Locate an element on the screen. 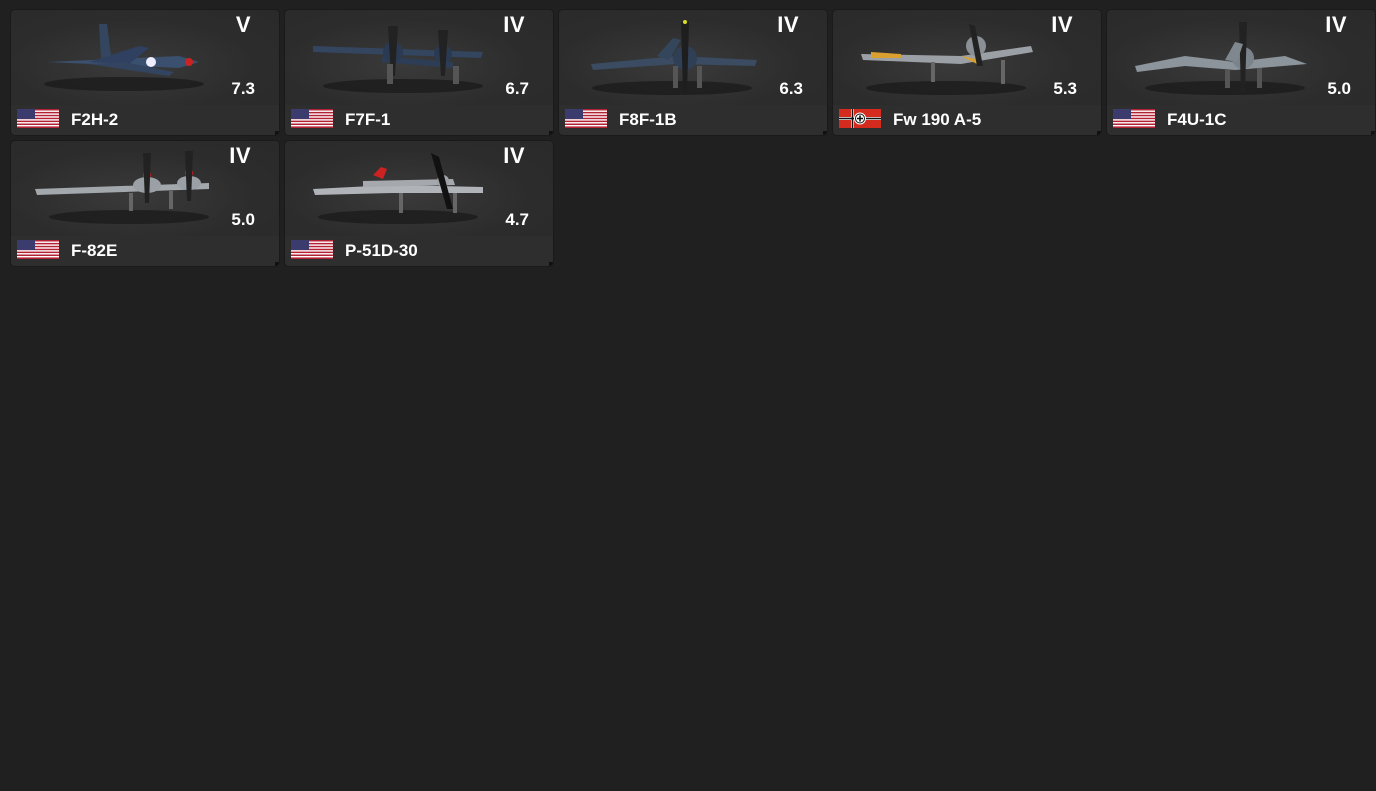 The image size is (1376, 791). vehicle-card-f8f-1b: IV 6.3 F8F-1B is located at coordinates (693, 72).